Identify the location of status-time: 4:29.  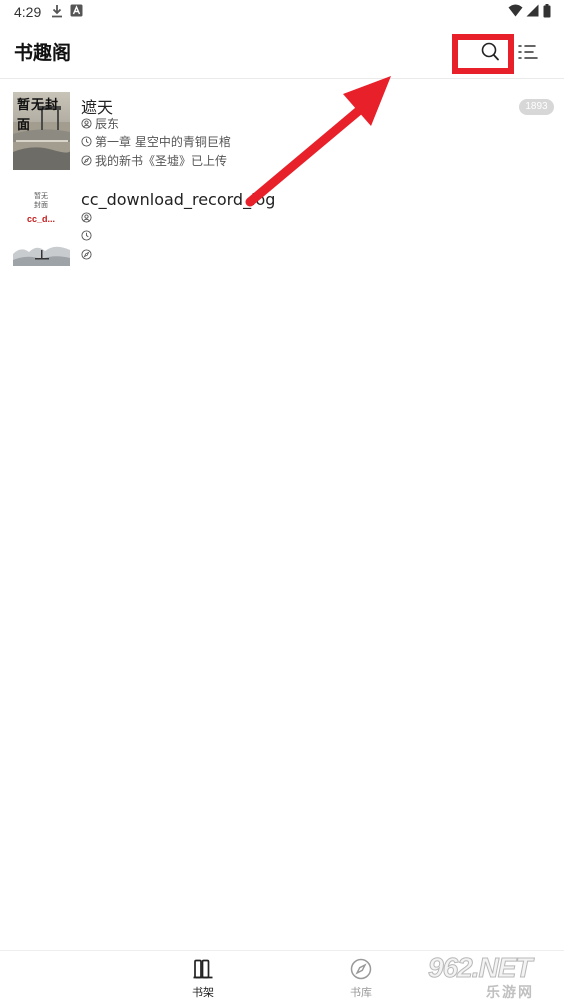
(28, 12).